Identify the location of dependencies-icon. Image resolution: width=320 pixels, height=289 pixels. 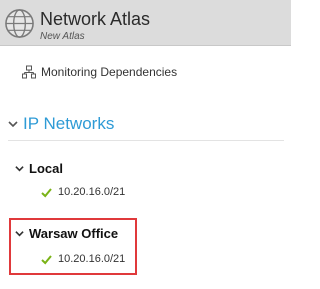
(29, 72).